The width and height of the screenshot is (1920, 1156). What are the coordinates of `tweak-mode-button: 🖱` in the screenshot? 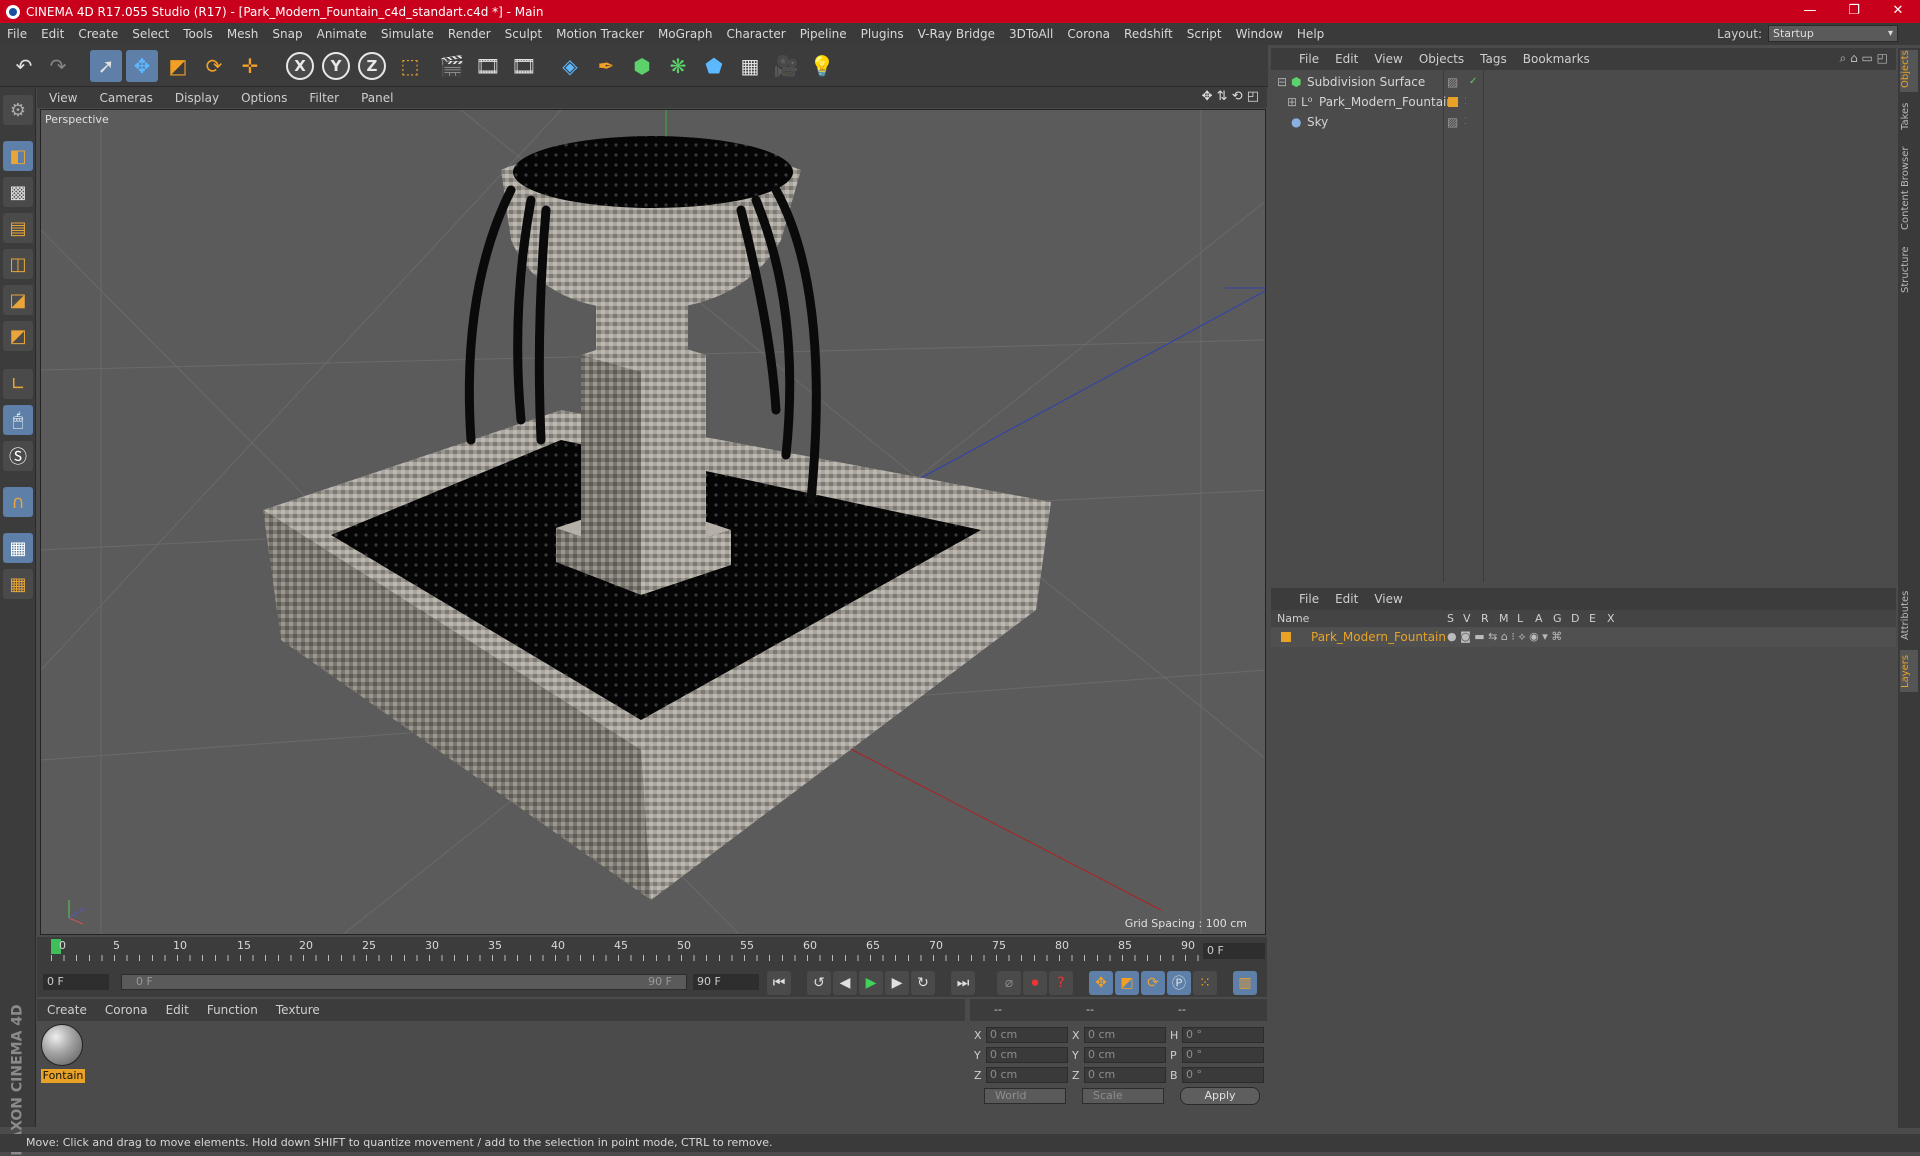 It's located at (18, 420).